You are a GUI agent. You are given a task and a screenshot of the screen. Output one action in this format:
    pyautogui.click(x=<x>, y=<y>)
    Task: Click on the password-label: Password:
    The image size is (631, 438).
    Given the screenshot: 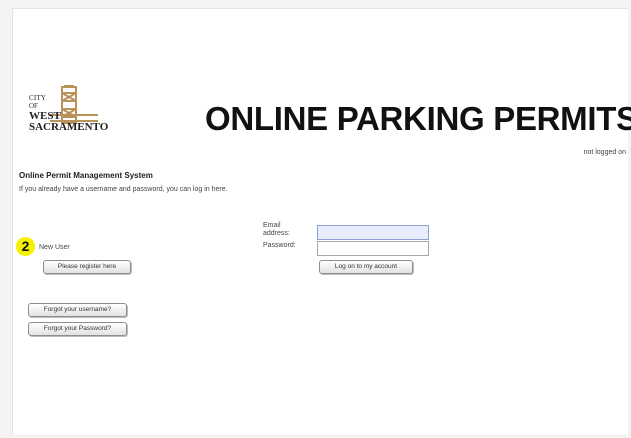 What is the action you would take?
    pyautogui.click(x=279, y=245)
    